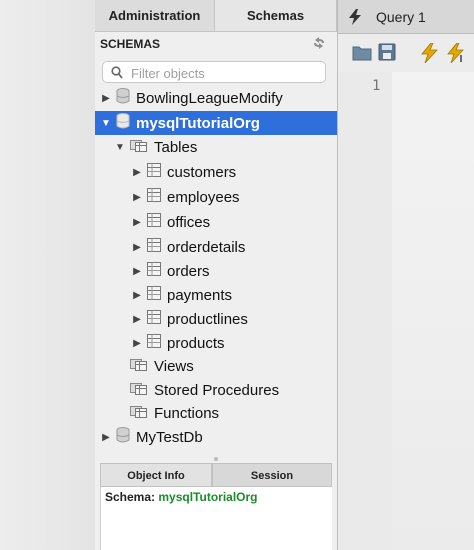 The image size is (474, 550). What do you see at coordinates (189, 222) in the screenshot?
I see `table-name: offices` at bounding box center [189, 222].